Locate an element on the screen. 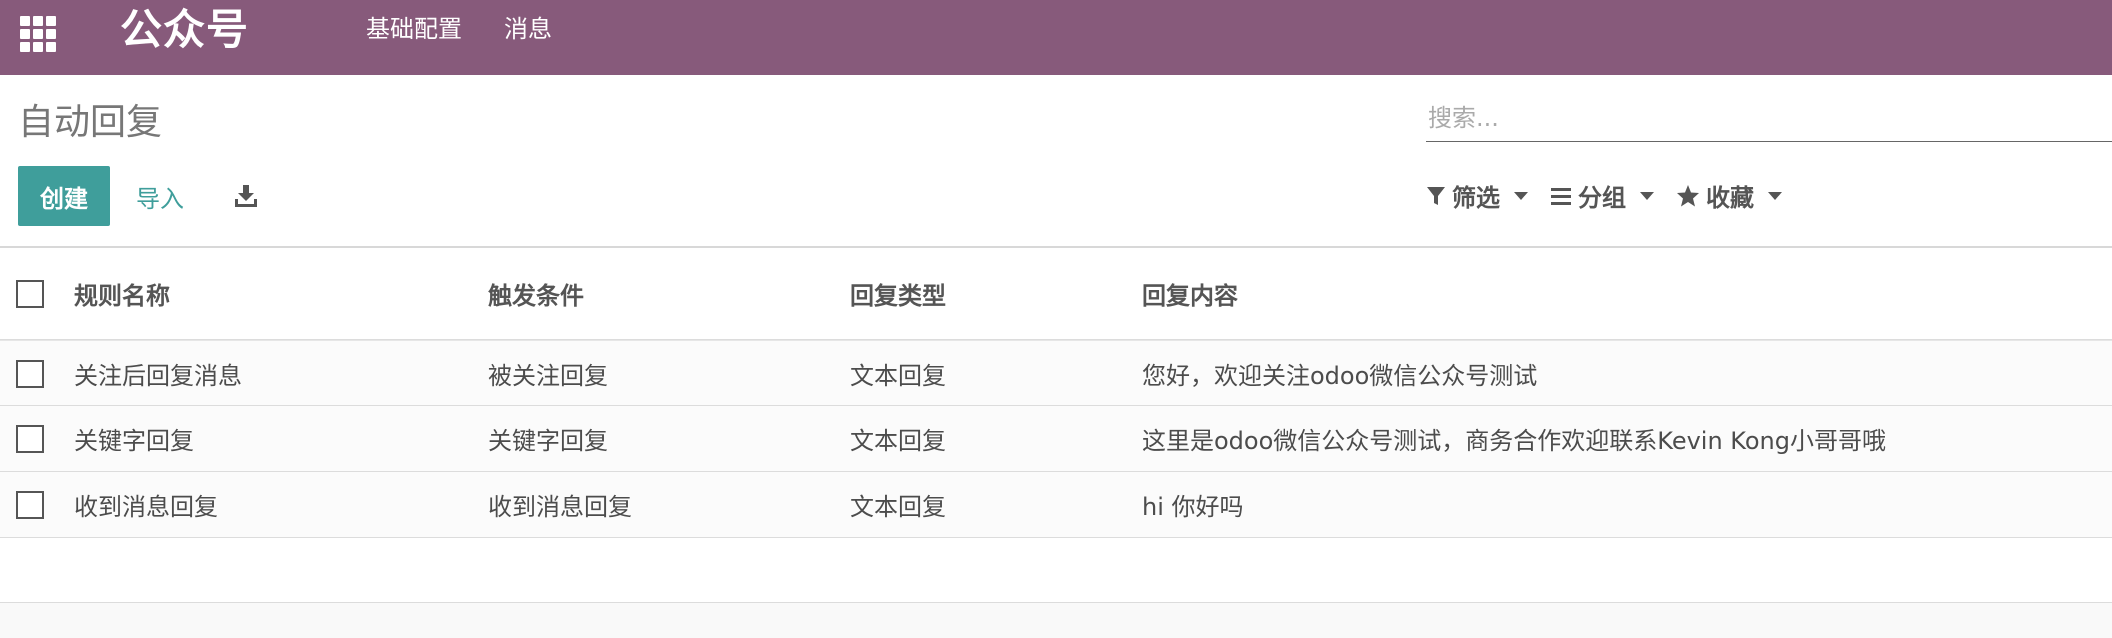  breadcrumb-title: 自动回复 is located at coordinates (90, 122).